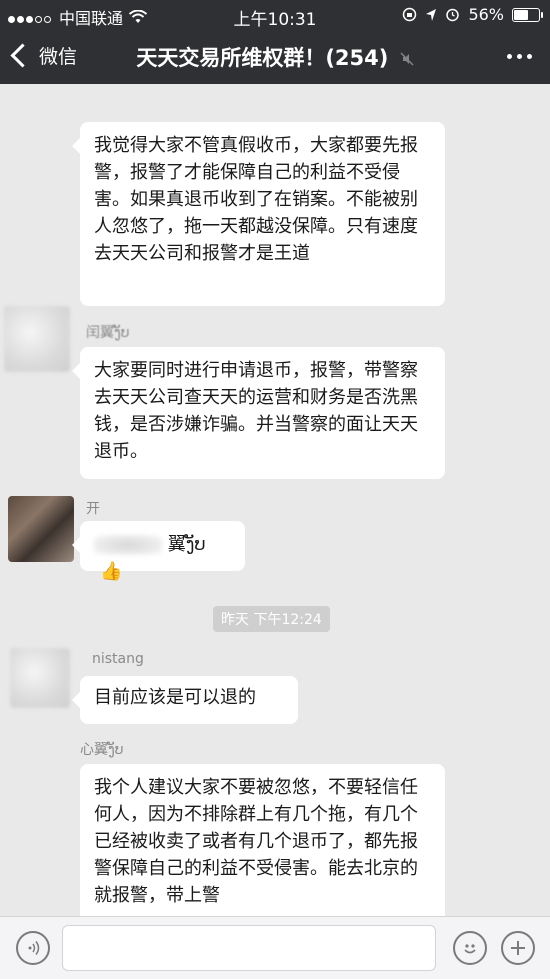  I want to click on status-bar: 中国联通 上午10:31 56%, so click(275, 15).